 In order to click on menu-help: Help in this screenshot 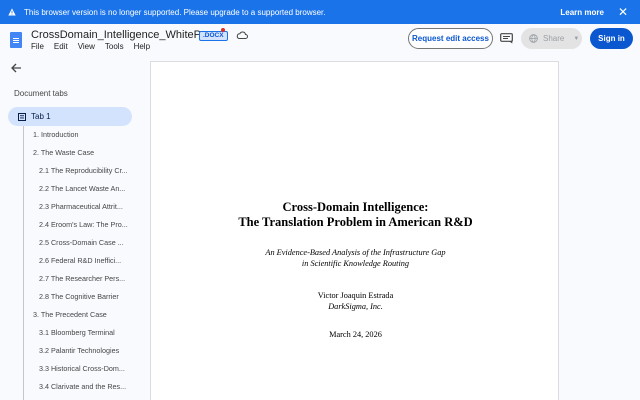, I will do `click(142, 46)`.